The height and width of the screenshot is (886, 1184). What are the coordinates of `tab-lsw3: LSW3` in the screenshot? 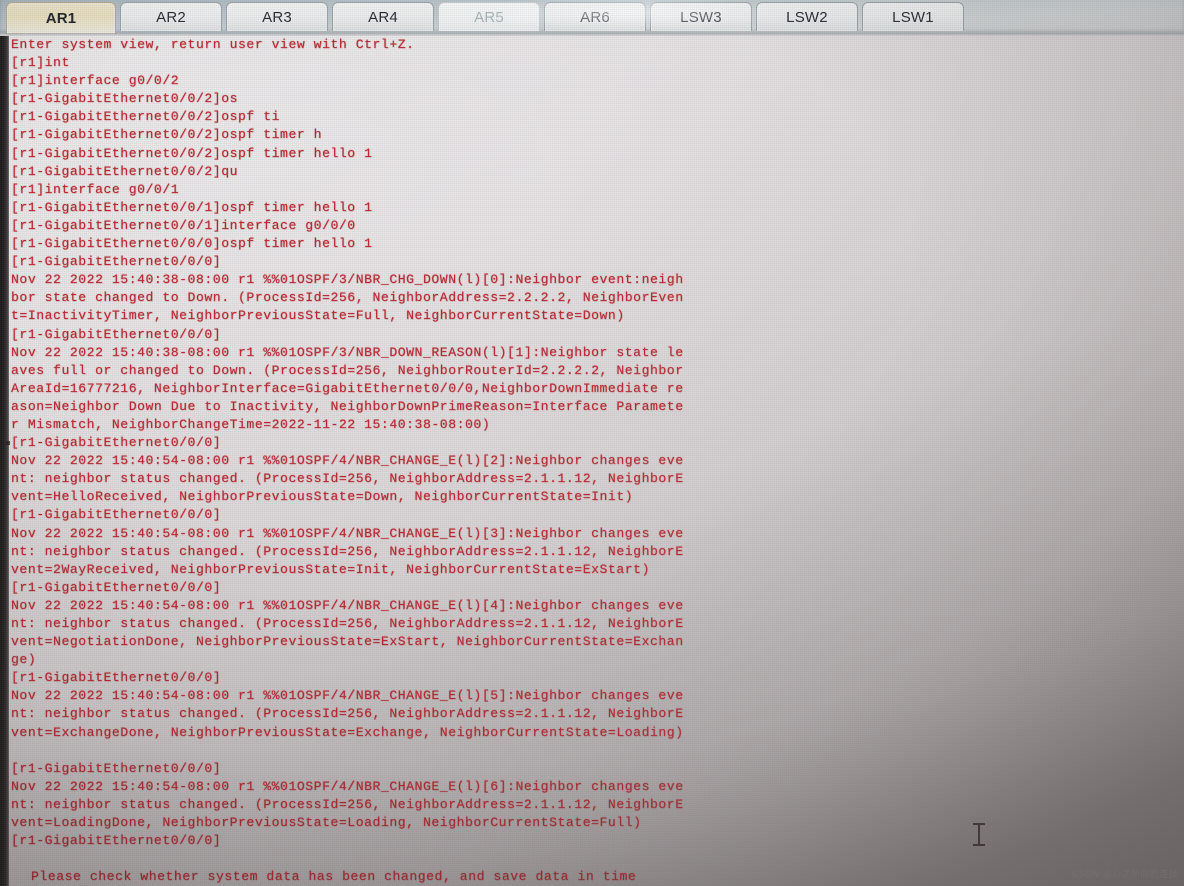 It's located at (701, 16).